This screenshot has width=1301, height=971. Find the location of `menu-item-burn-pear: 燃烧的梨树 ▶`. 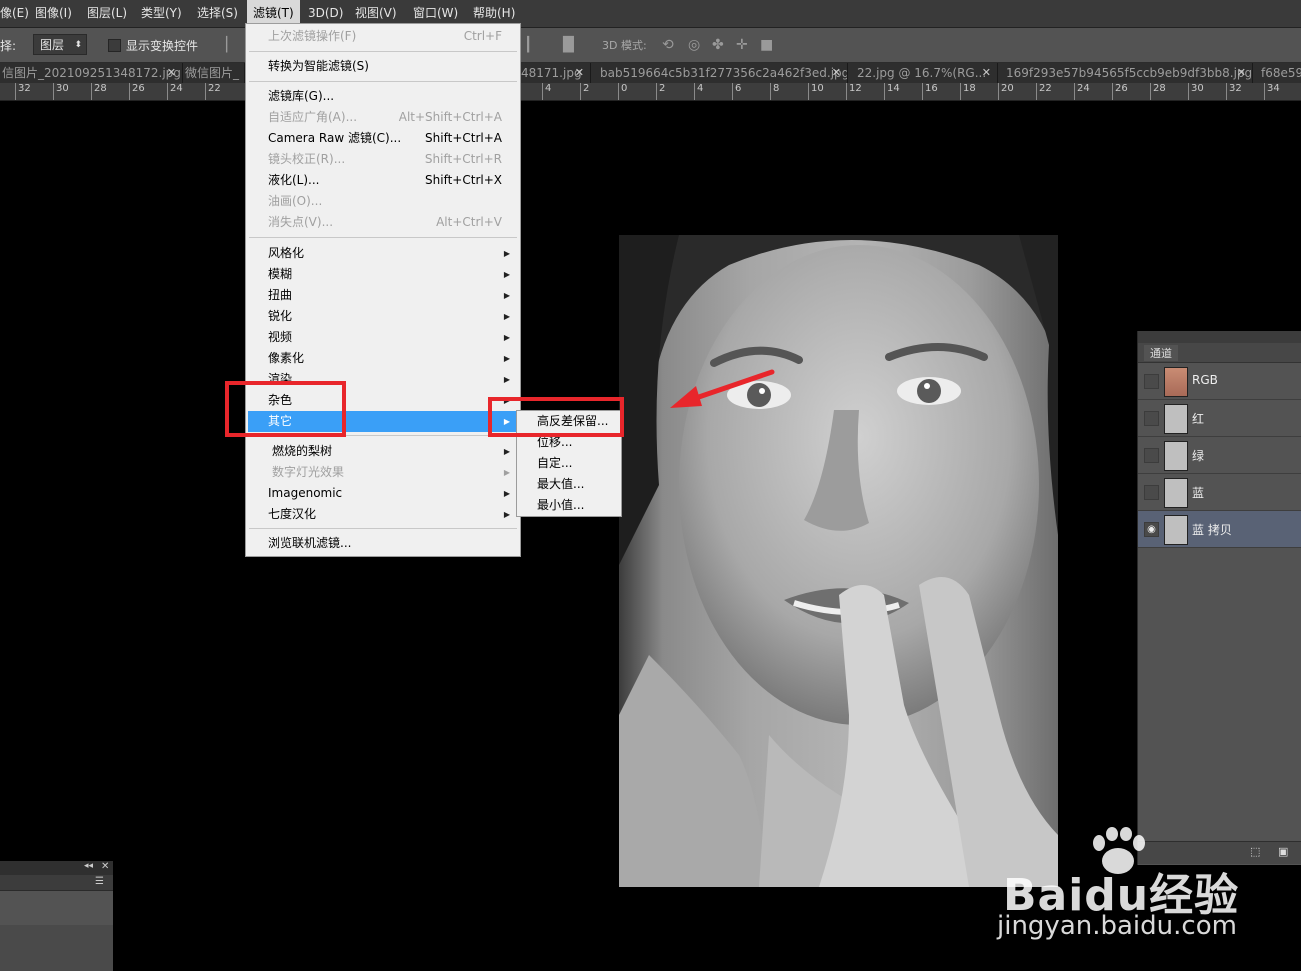

menu-item-burn-pear: 燃烧的梨树 ▶ is located at coordinates (383, 451).